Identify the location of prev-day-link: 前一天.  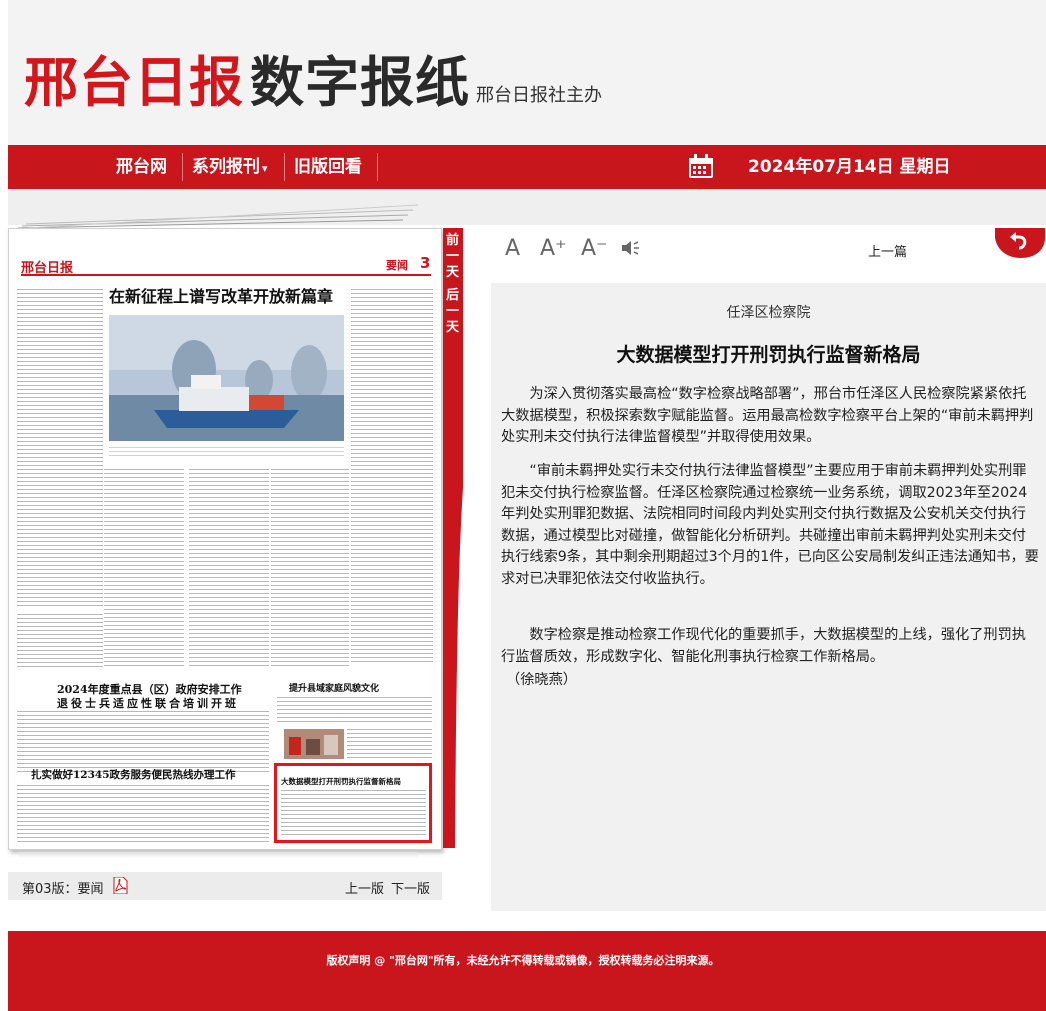
(453, 257).